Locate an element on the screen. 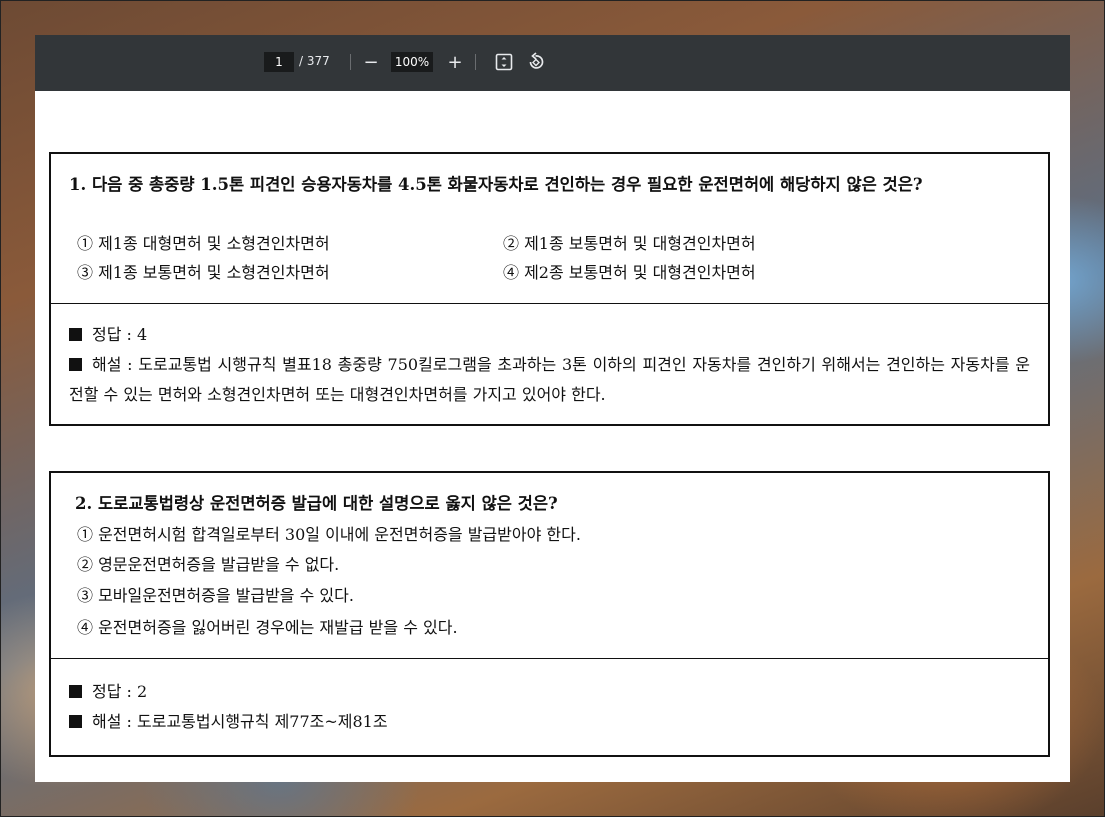 Image resolution: width=1105 pixels, height=817 pixels. question-1-option-1: ① 제1종 대형면허 및 소형견인차면허 is located at coordinates (203, 243).